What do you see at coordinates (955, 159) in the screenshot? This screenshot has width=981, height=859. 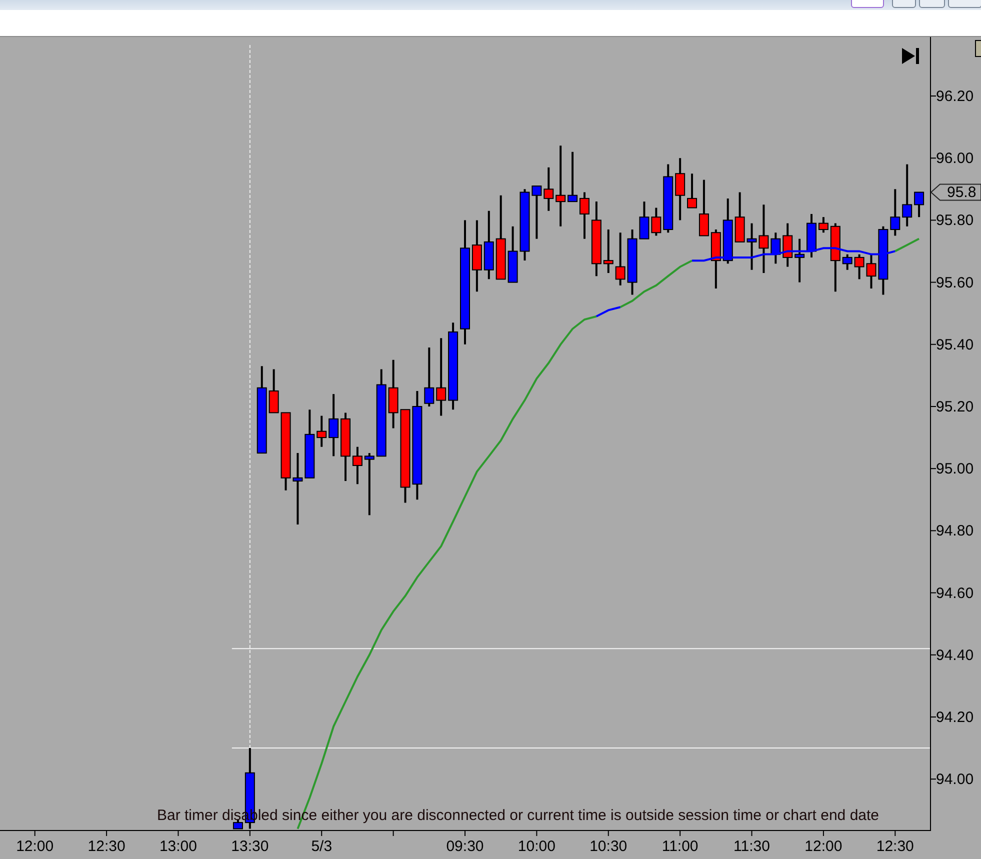 I see `price-axis-label: 96.00` at bounding box center [955, 159].